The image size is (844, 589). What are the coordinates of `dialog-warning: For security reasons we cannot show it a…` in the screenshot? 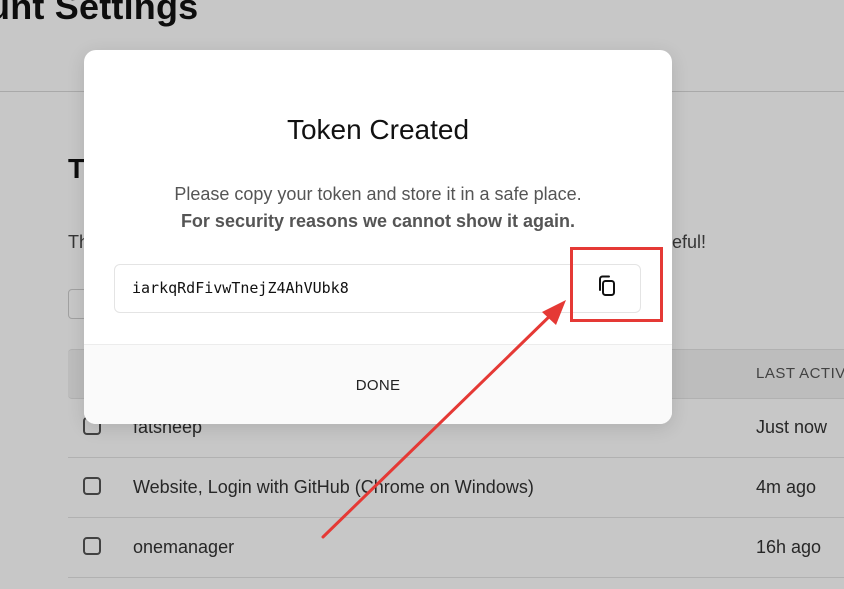 It's located at (378, 221).